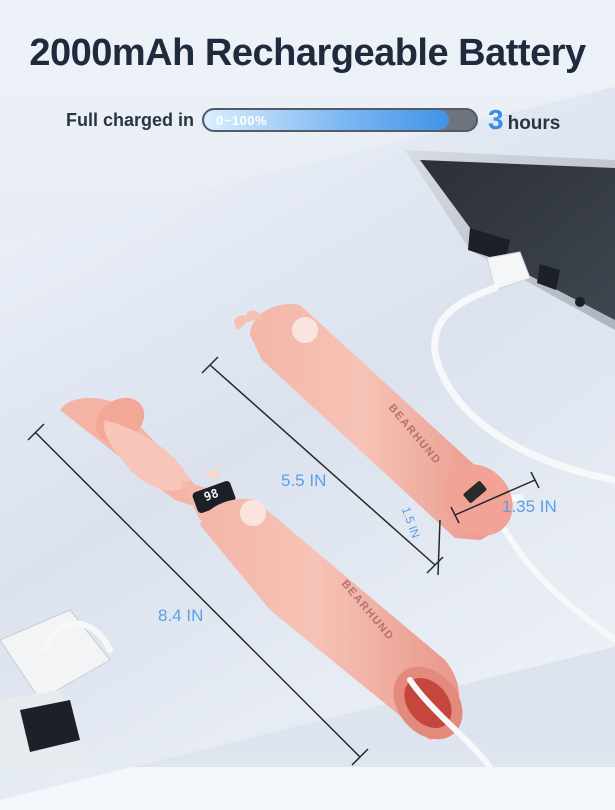  Describe the element at coordinates (181, 615) in the screenshot. I see `fan-length-label: 8.4 IN` at that location.